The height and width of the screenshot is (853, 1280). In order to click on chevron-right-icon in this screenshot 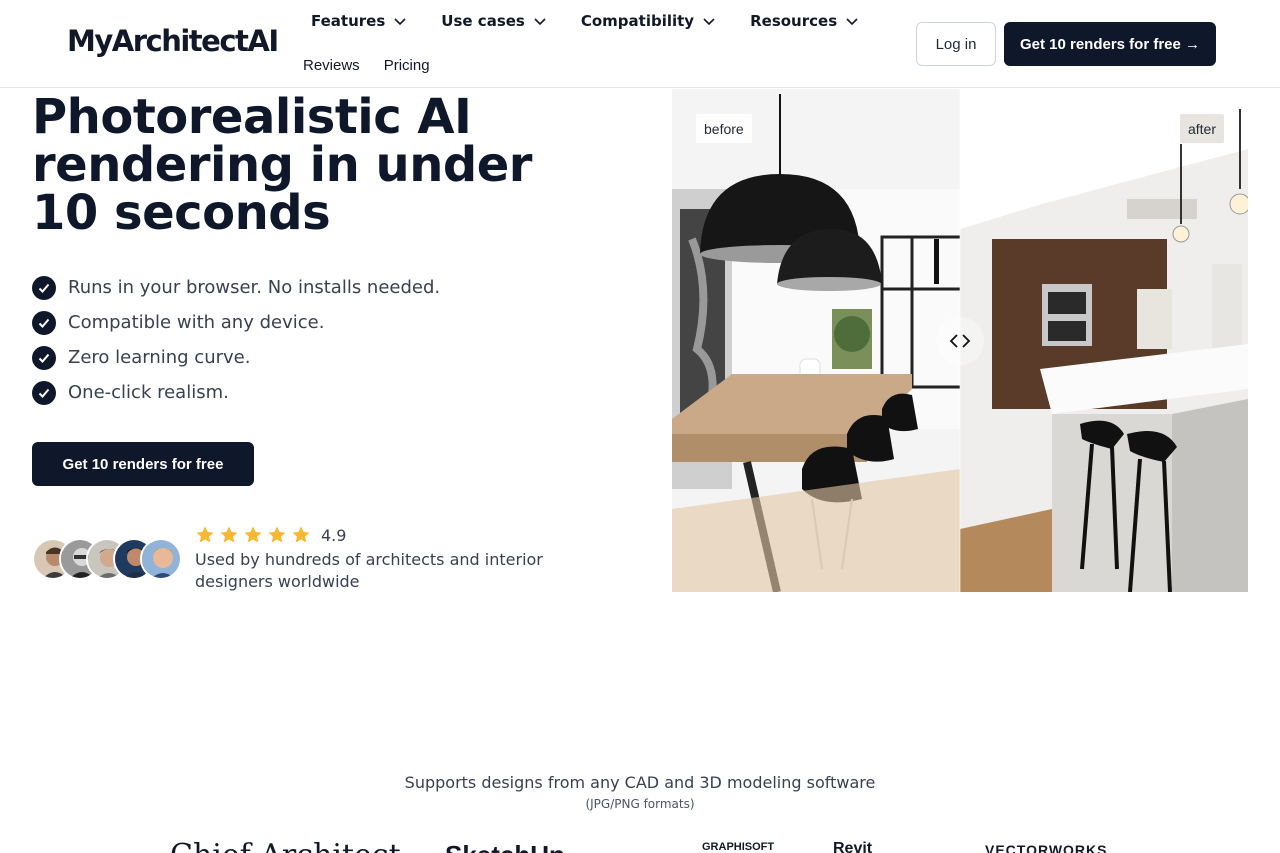, I will do `click(966, 341)`.